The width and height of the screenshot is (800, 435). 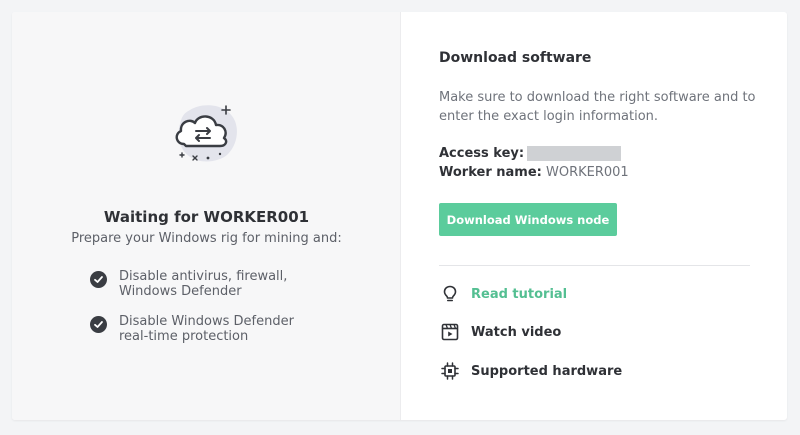 I want to click on read-tutorial-label: Read tutorial, so click(x=519, y=294).